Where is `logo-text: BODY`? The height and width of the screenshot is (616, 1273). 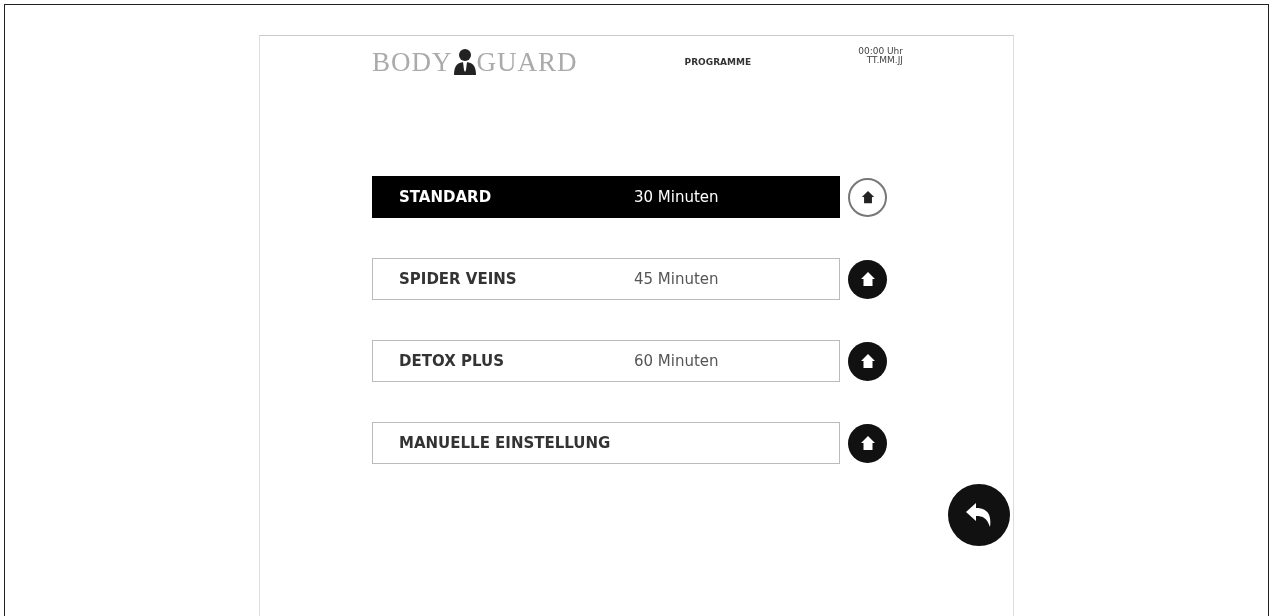 logo-text: BODY is located at coordinates (412, 62).